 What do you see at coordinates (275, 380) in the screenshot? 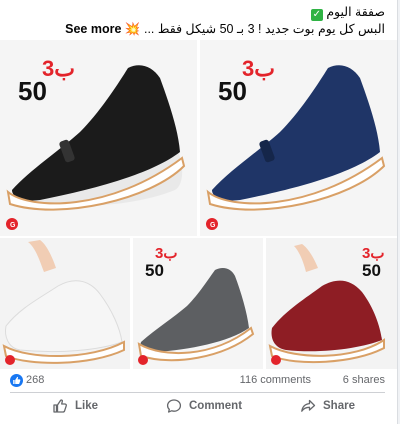
I see `comments-count: 116 comments` at bounding box center [275, 380].